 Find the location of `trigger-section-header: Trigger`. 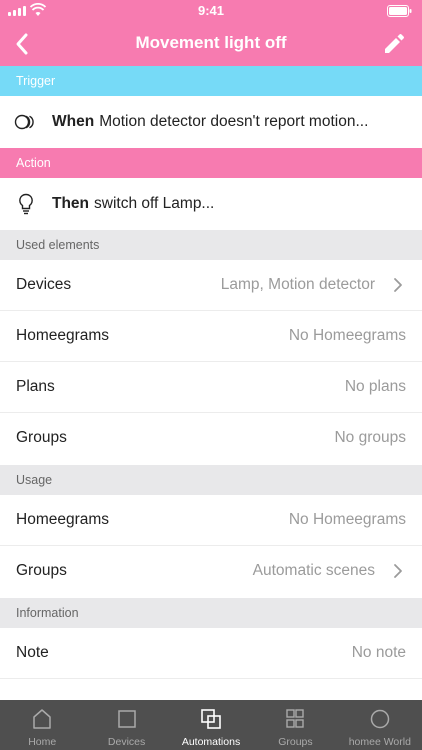

trigger-section-header: Trigger is located at coordinates (211, 81).